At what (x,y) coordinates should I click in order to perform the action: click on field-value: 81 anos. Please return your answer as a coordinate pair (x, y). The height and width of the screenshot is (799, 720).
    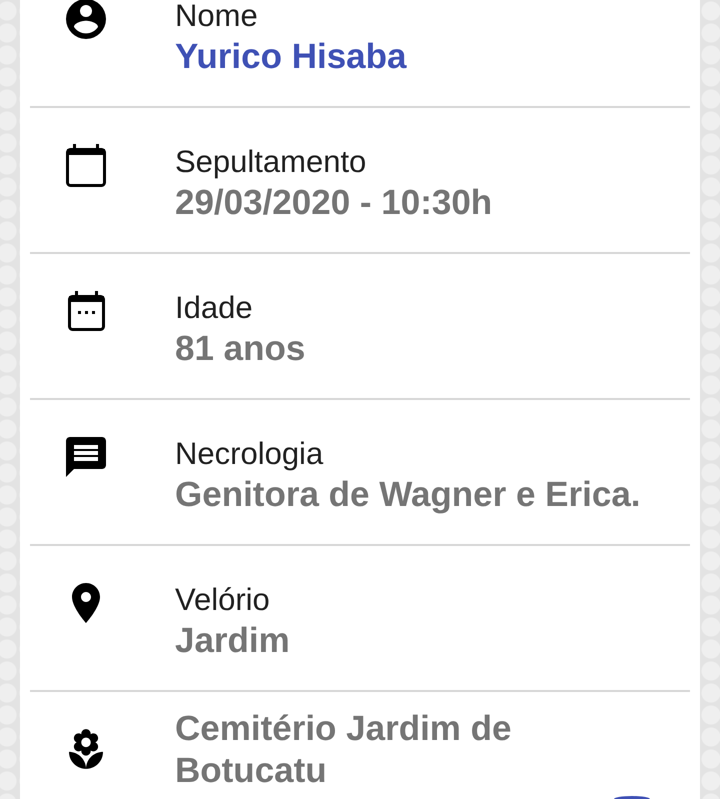
    Looking at the image, I should click on (240, 349).